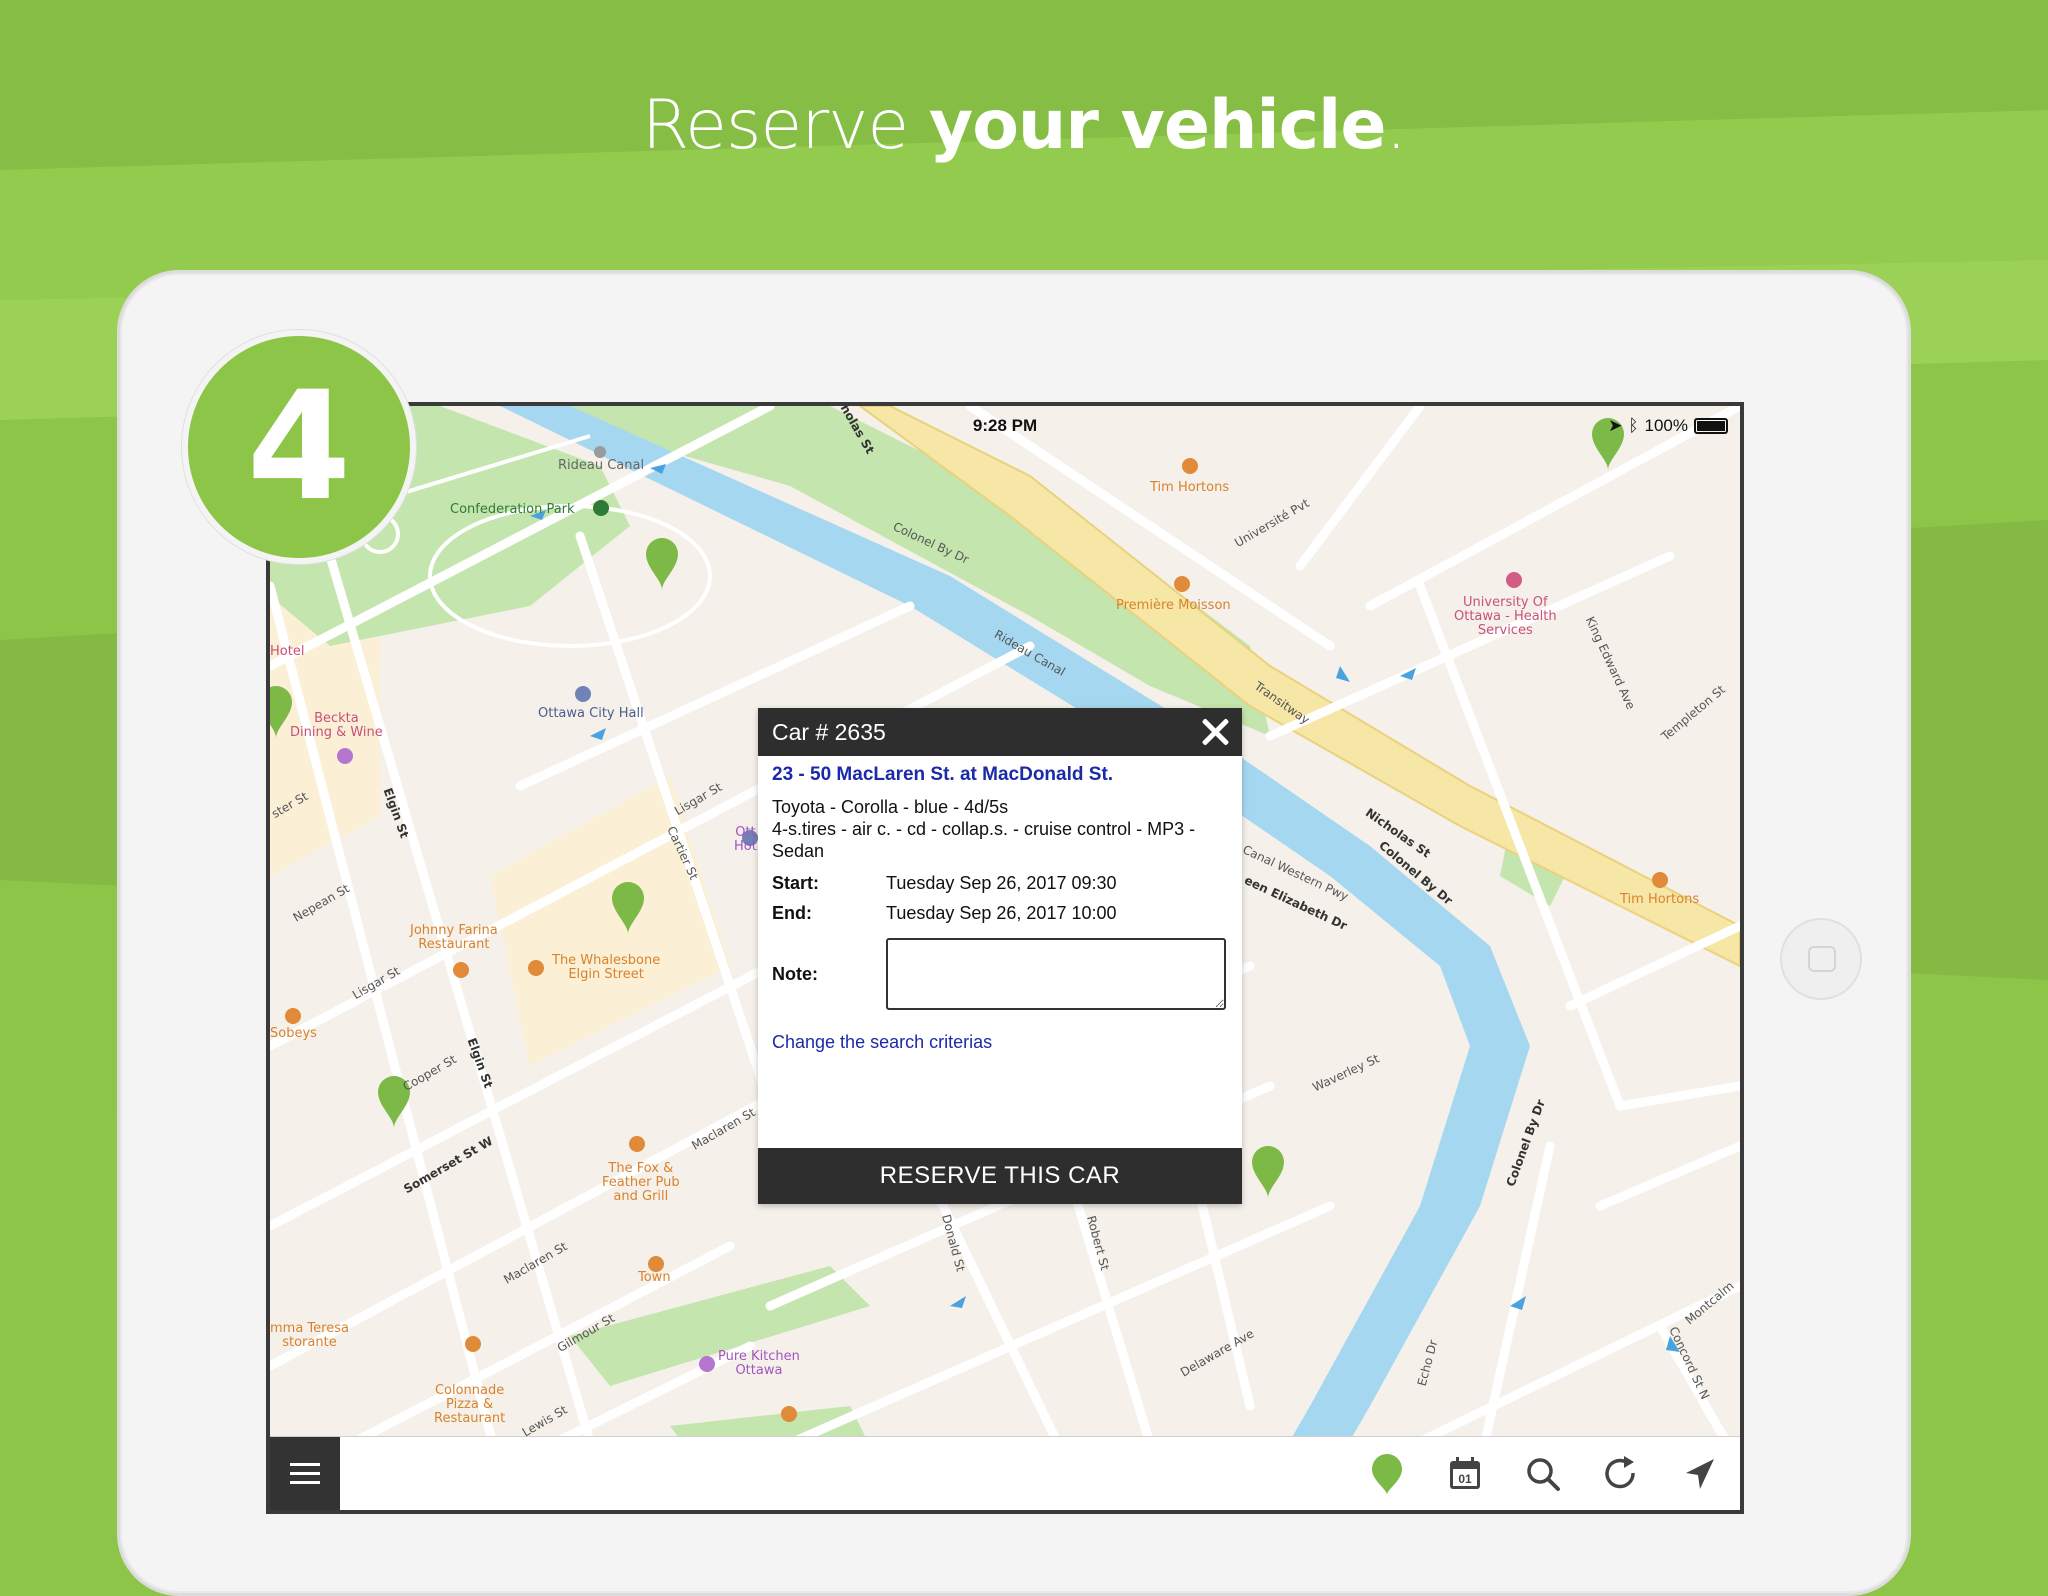 This screenshot has height=1596, width=2048. What do you see at coordinates (293, 1033) in the screenshot?
I see `map-label: Sobeys` at bounding box center [293, 1033].